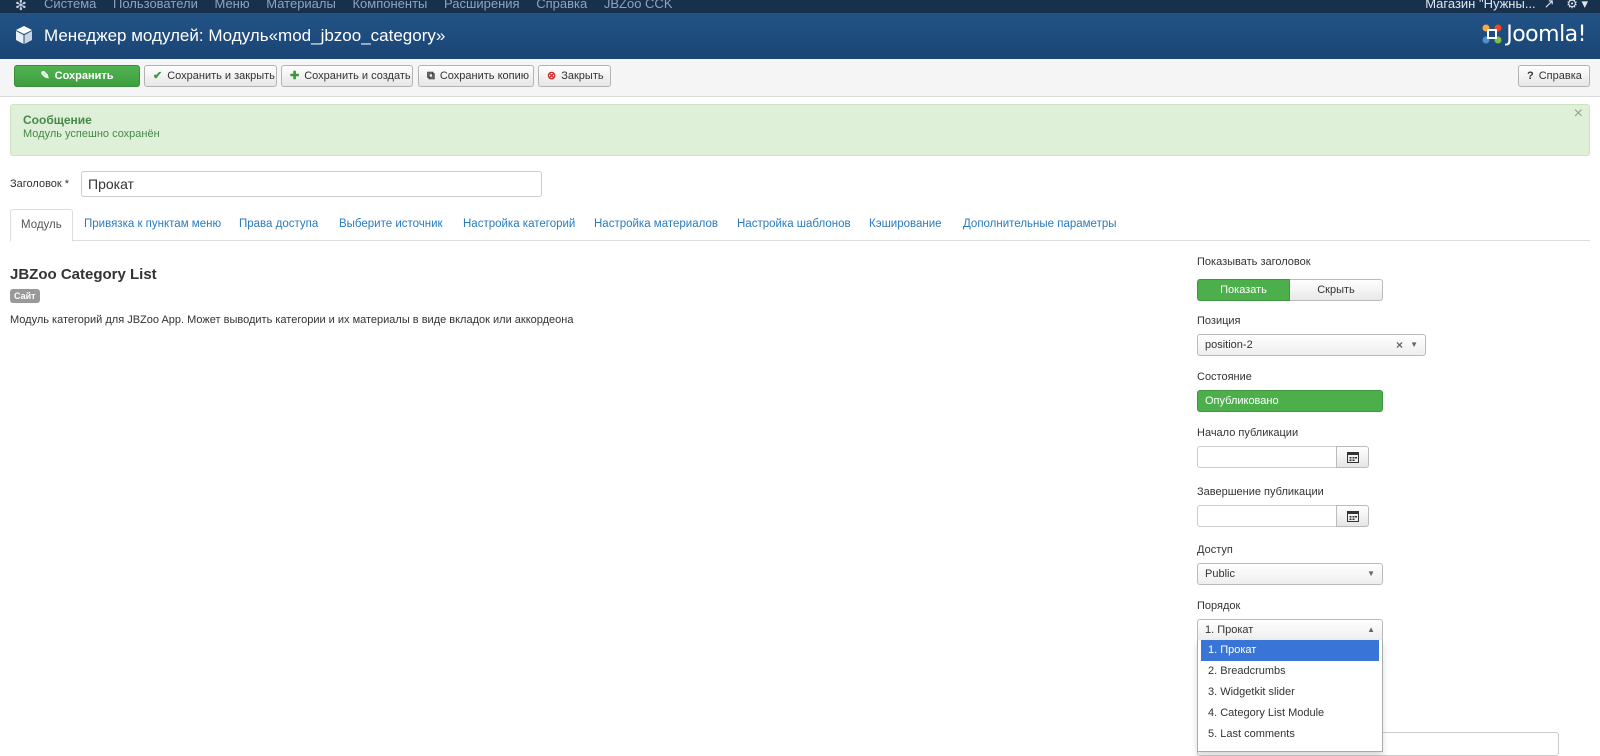 This screenshot has width=1600, height=756. I want to click on edit-icon: ✎, so click(45, 76).